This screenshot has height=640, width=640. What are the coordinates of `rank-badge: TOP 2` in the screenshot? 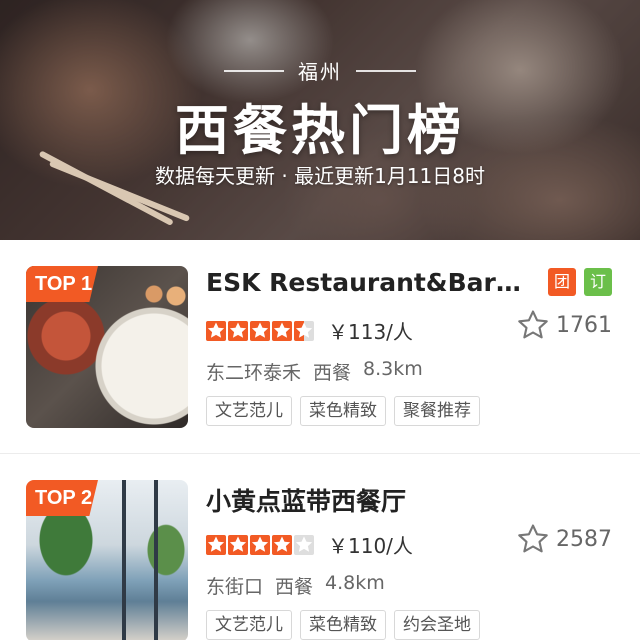 It's located at (62, 498).